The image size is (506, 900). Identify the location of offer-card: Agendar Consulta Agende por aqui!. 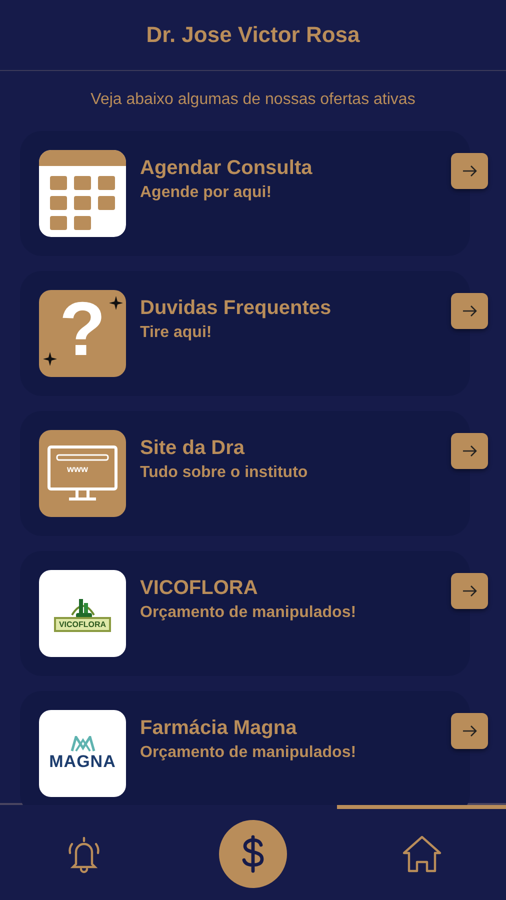
(245, 193).